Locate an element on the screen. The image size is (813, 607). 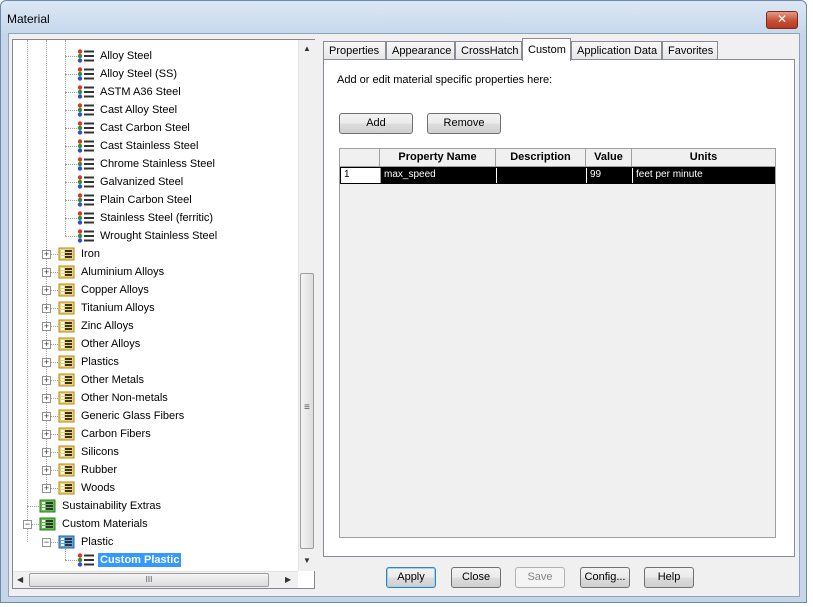
tree-item-custom-plastic: Custom Plastic is located at coordinates (129, 560).